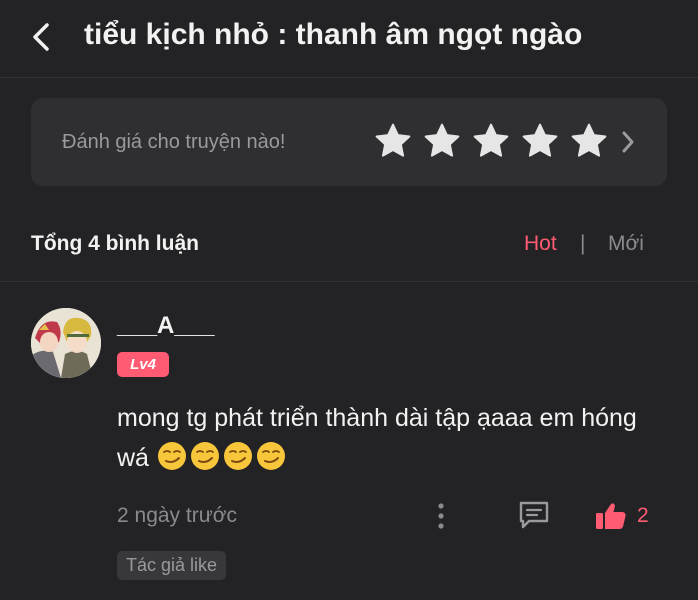 This screenshot has height=600, width=698. What do you see at coordinates (643, 515) in the screenshot?
I see `like-count: 2` at bounding box center [643, 515].